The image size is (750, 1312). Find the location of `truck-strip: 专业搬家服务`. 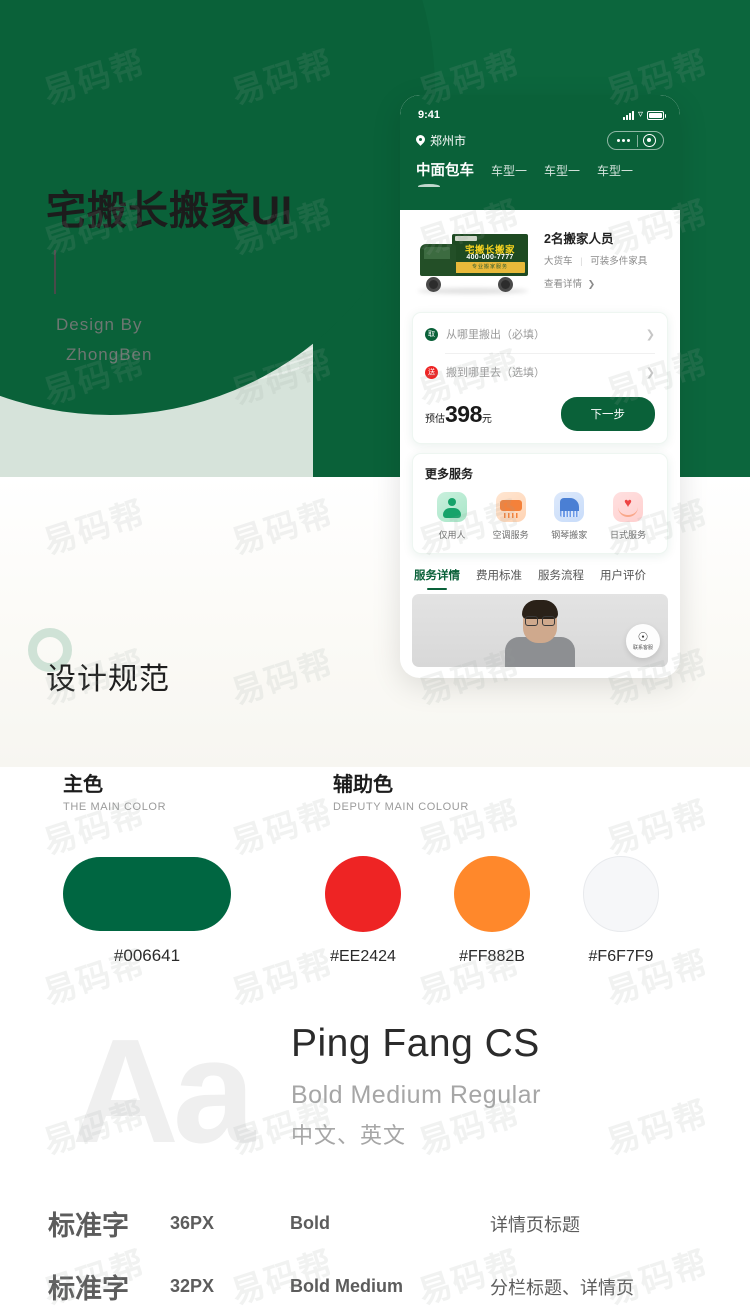

truck-strip: 专业搬家服务 is located at coordinates (490, 267).